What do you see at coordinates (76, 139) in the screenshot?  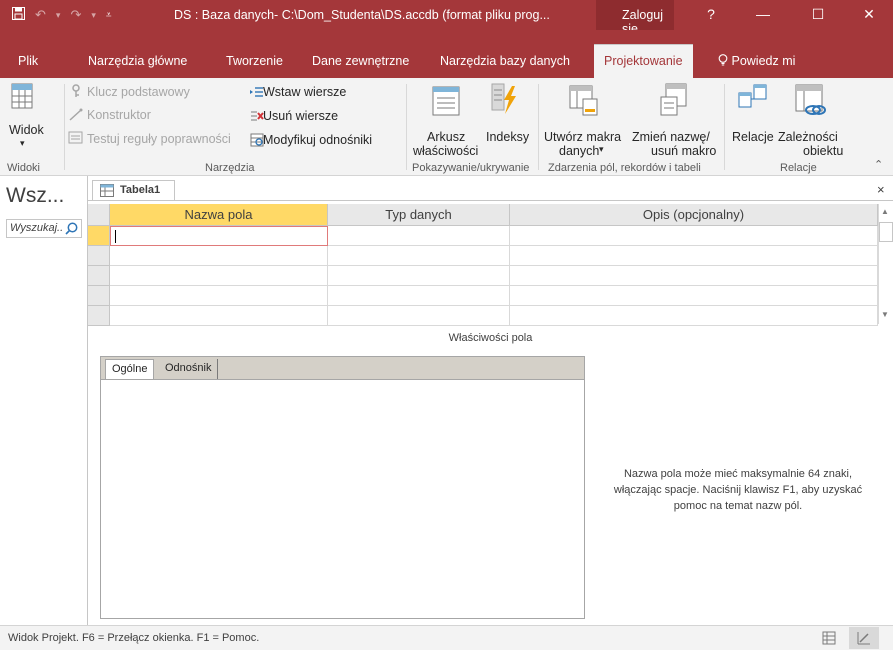 I see `test-rules-icon` at bounding box center [76, 139].